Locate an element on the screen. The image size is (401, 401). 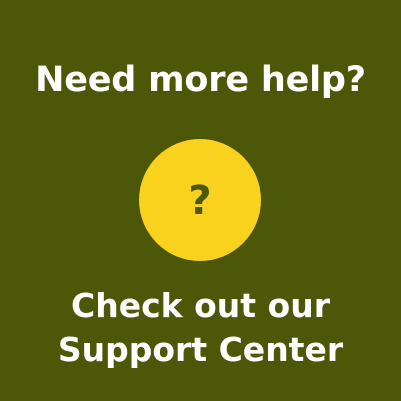
headline: Need more help? is located at coordinates (200, 80).